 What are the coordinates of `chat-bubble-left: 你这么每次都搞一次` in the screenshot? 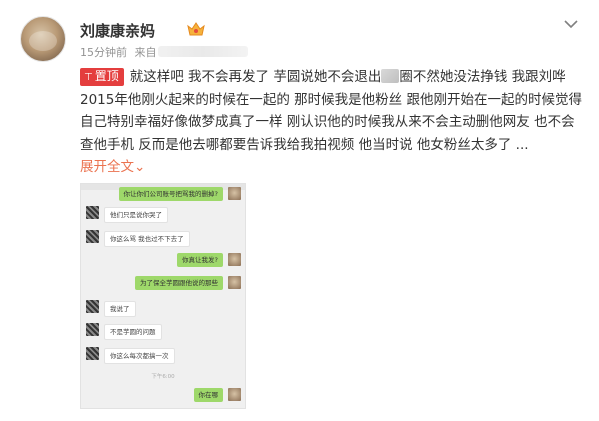 It's located at (139, 356).